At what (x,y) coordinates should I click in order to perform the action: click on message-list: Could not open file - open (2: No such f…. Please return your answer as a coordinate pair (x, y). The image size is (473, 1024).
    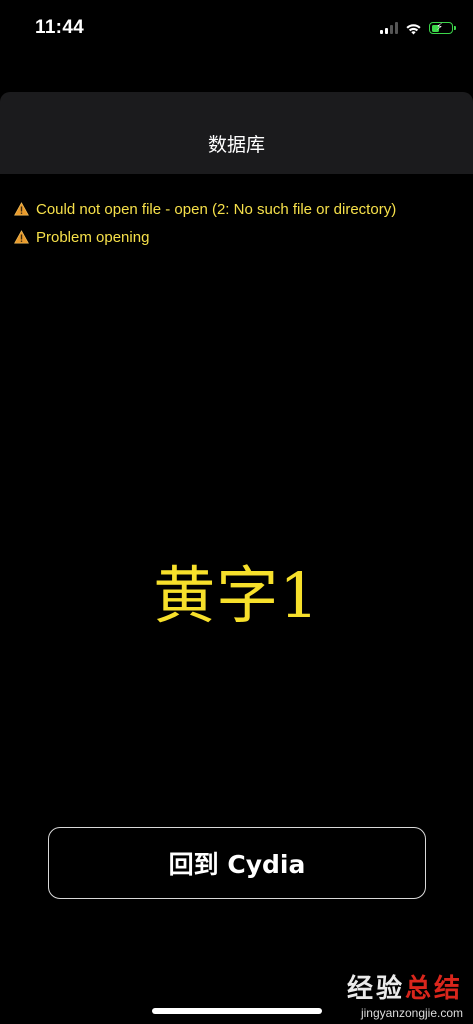
    Looking at the image, I should click on (205, 227).